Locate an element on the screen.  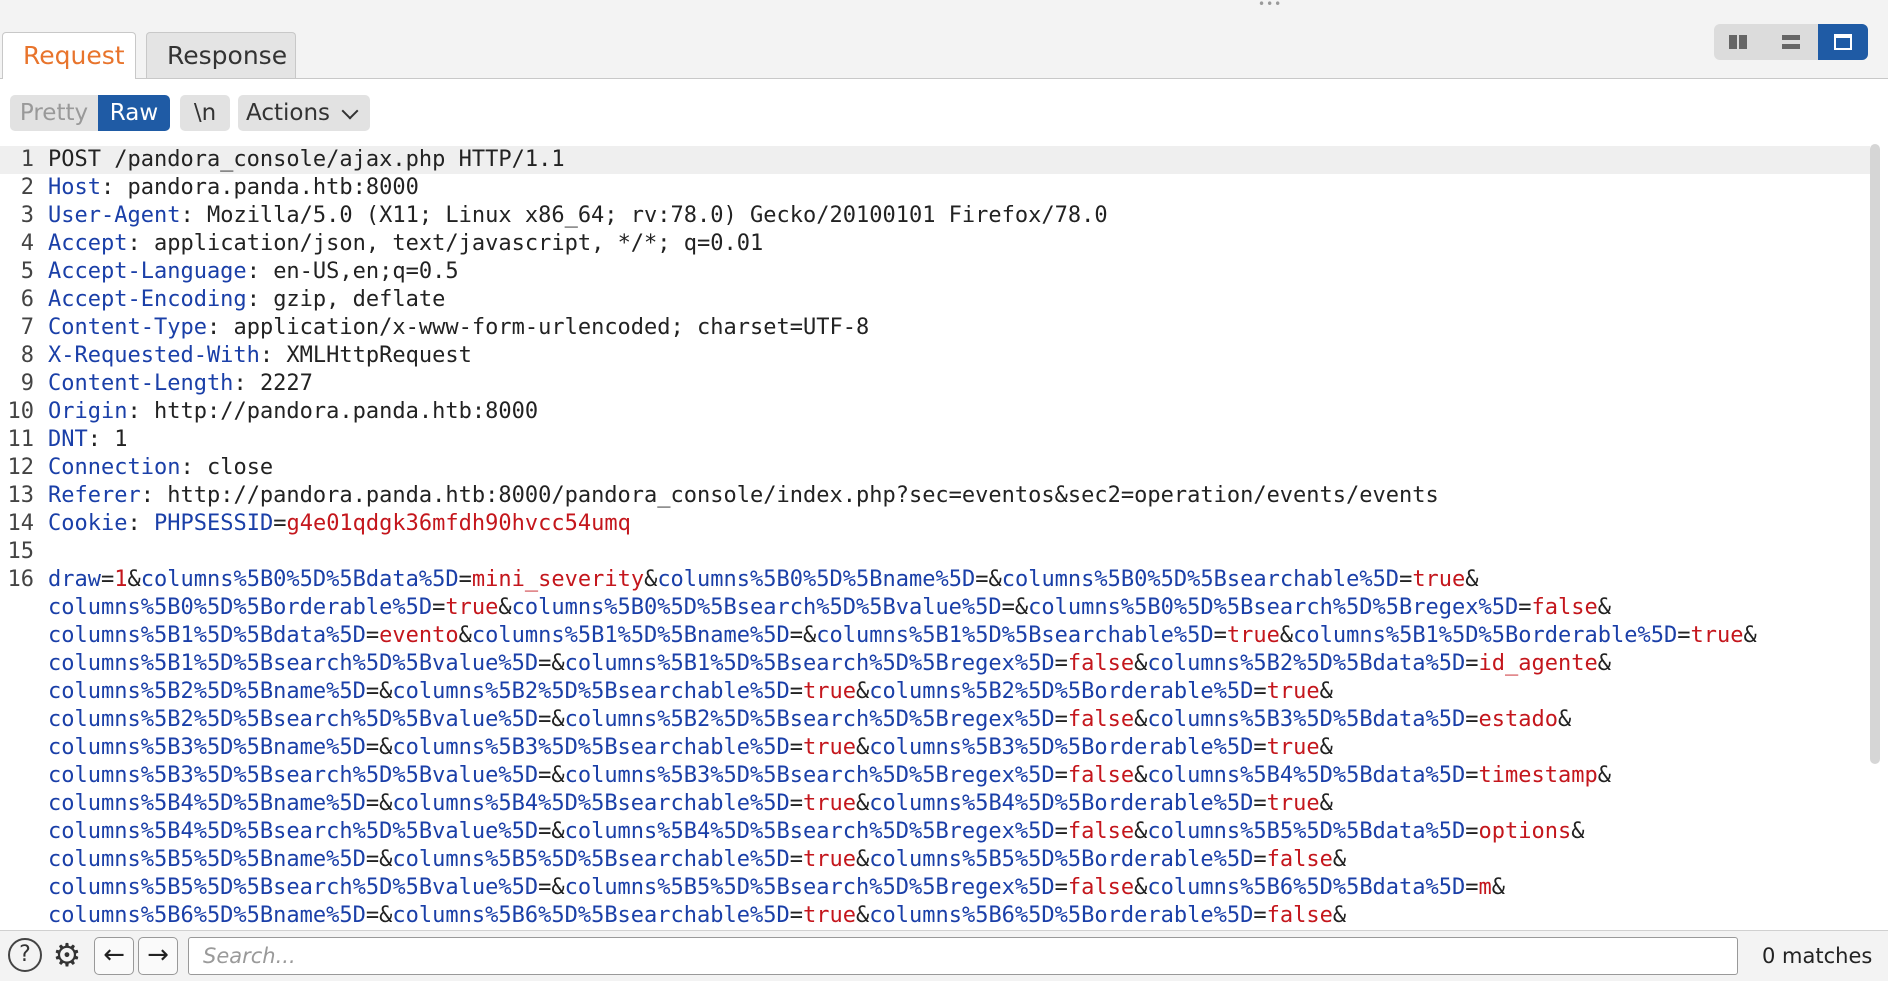
show-newlines-button: \n is located at coordinates (205, 113).